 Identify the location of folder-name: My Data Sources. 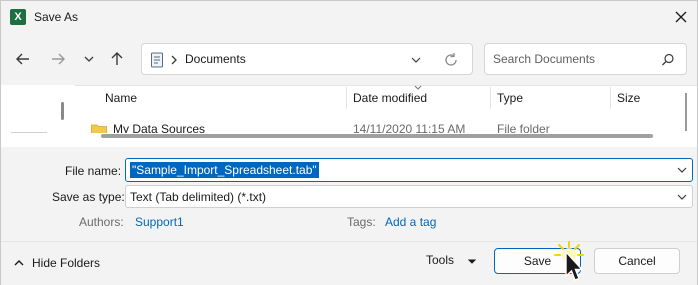
(159, 127).